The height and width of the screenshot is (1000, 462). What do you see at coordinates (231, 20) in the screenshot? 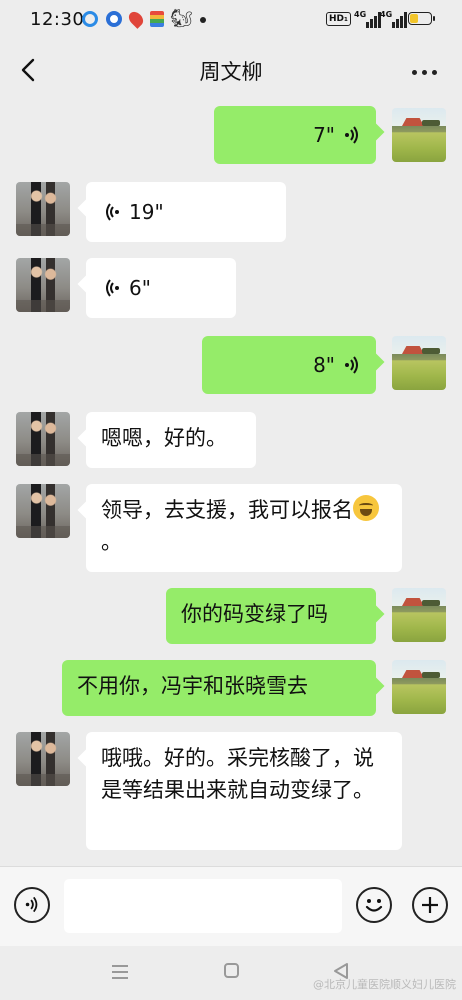
I see `status-bar: 12:30 🐿 HD₁ 4G 4G` at bounding box center [231, 20].